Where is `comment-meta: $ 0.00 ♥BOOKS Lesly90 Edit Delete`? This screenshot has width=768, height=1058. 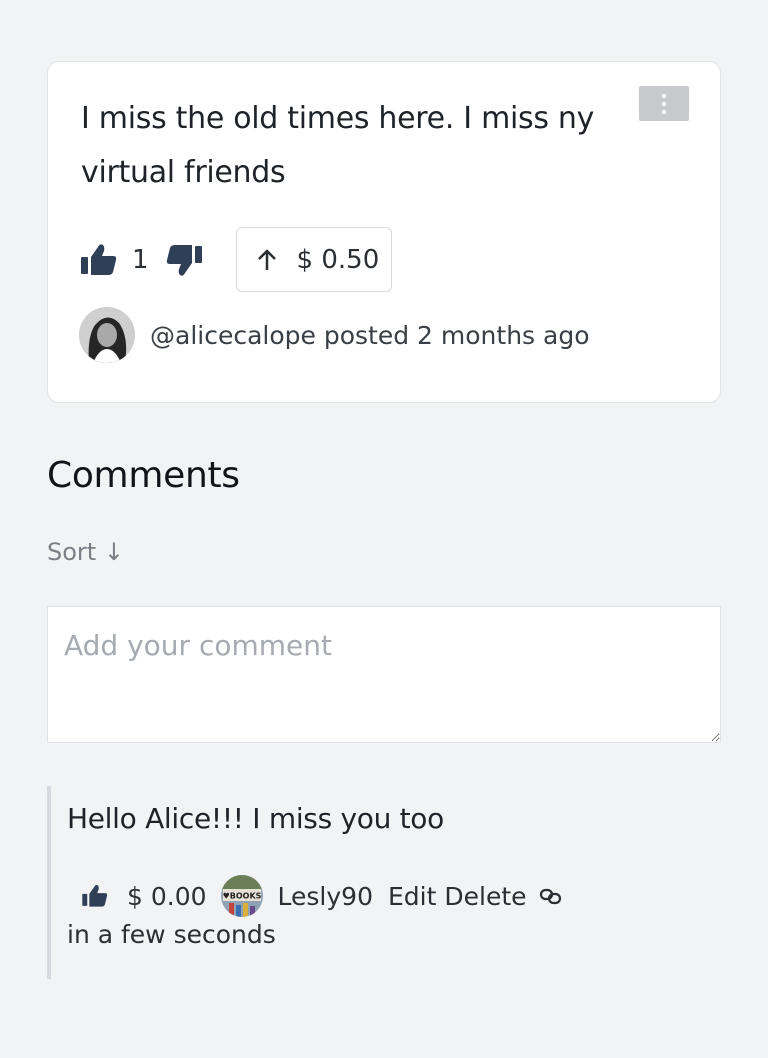
comment-meta: $ 0.00 ♥BOOKS Lesly90 Edit Delete is located at coordinates (322, 896).